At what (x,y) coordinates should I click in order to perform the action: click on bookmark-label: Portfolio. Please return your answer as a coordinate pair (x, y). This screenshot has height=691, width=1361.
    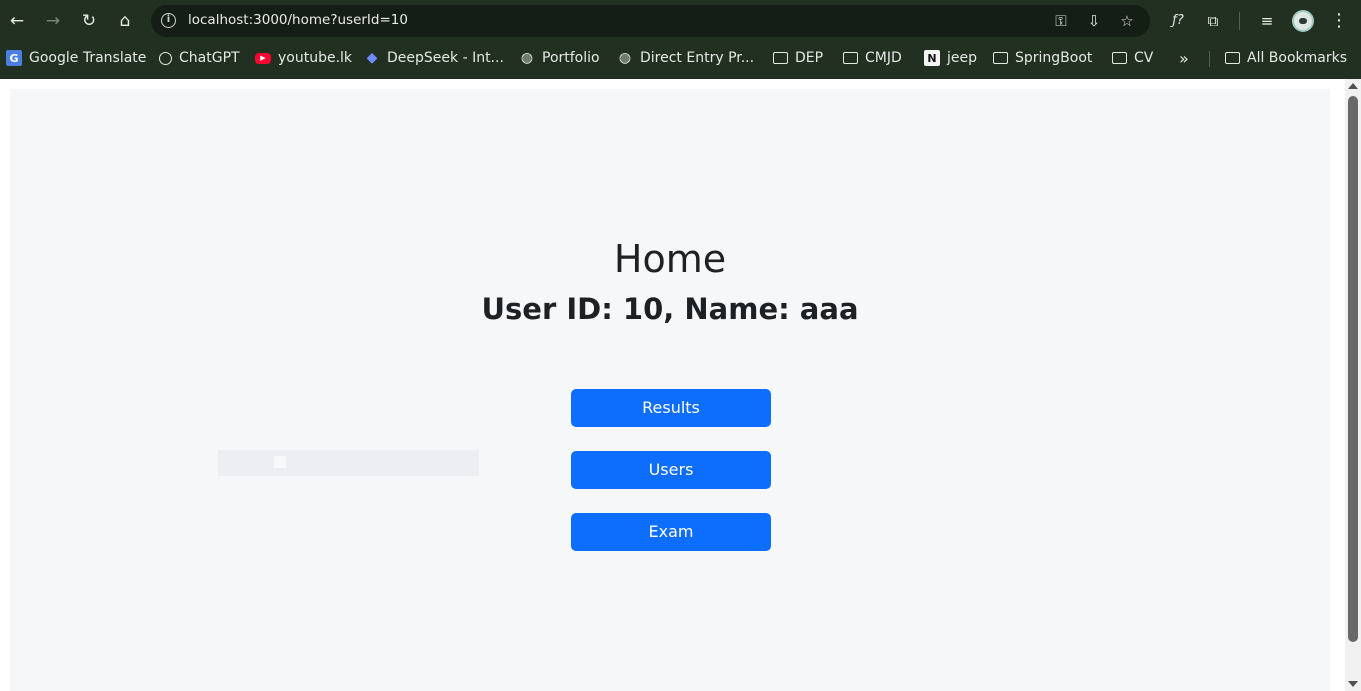
    Looking at the image, I should click on (571, 58).